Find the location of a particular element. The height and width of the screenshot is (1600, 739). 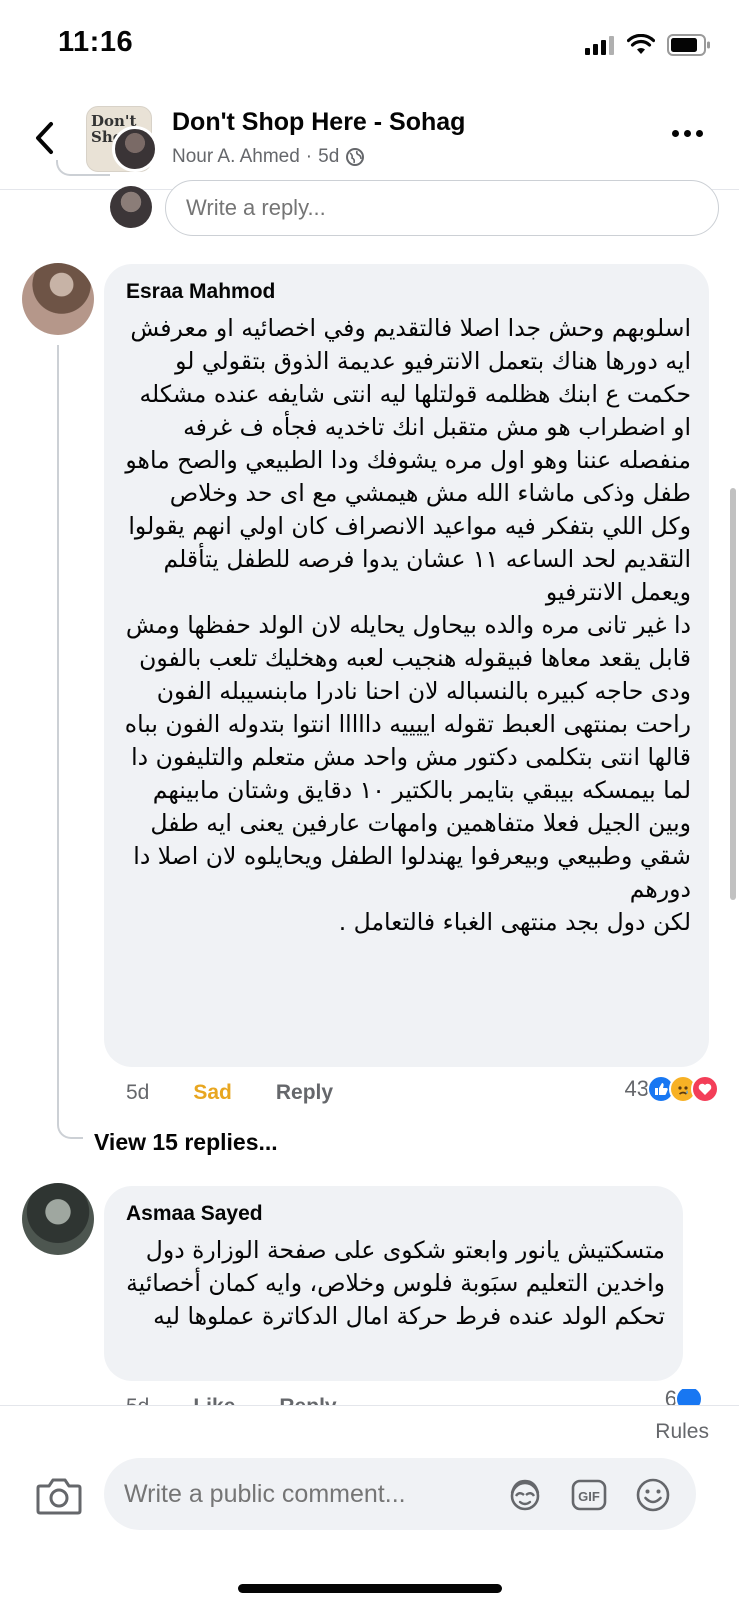

battery-icon is located at coordinates (688, 45).